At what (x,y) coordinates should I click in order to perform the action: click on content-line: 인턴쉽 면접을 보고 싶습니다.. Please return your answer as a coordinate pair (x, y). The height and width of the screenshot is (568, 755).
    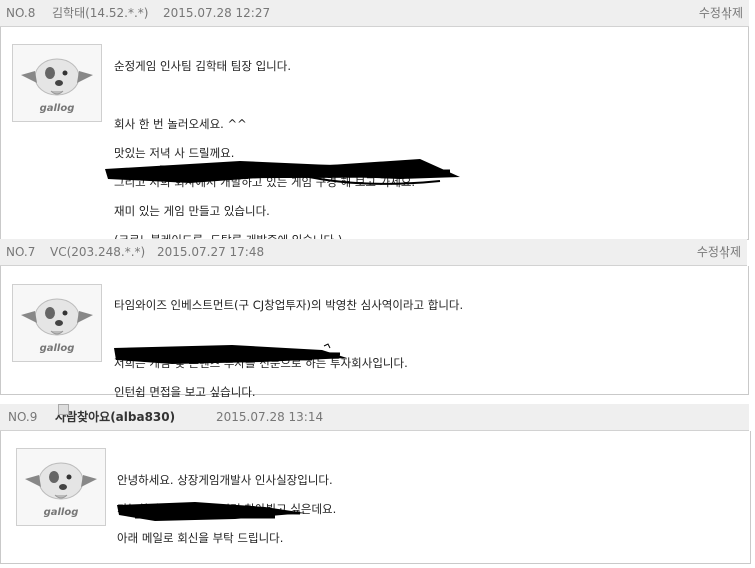
    Looking at the image, I should click on (185, 391).